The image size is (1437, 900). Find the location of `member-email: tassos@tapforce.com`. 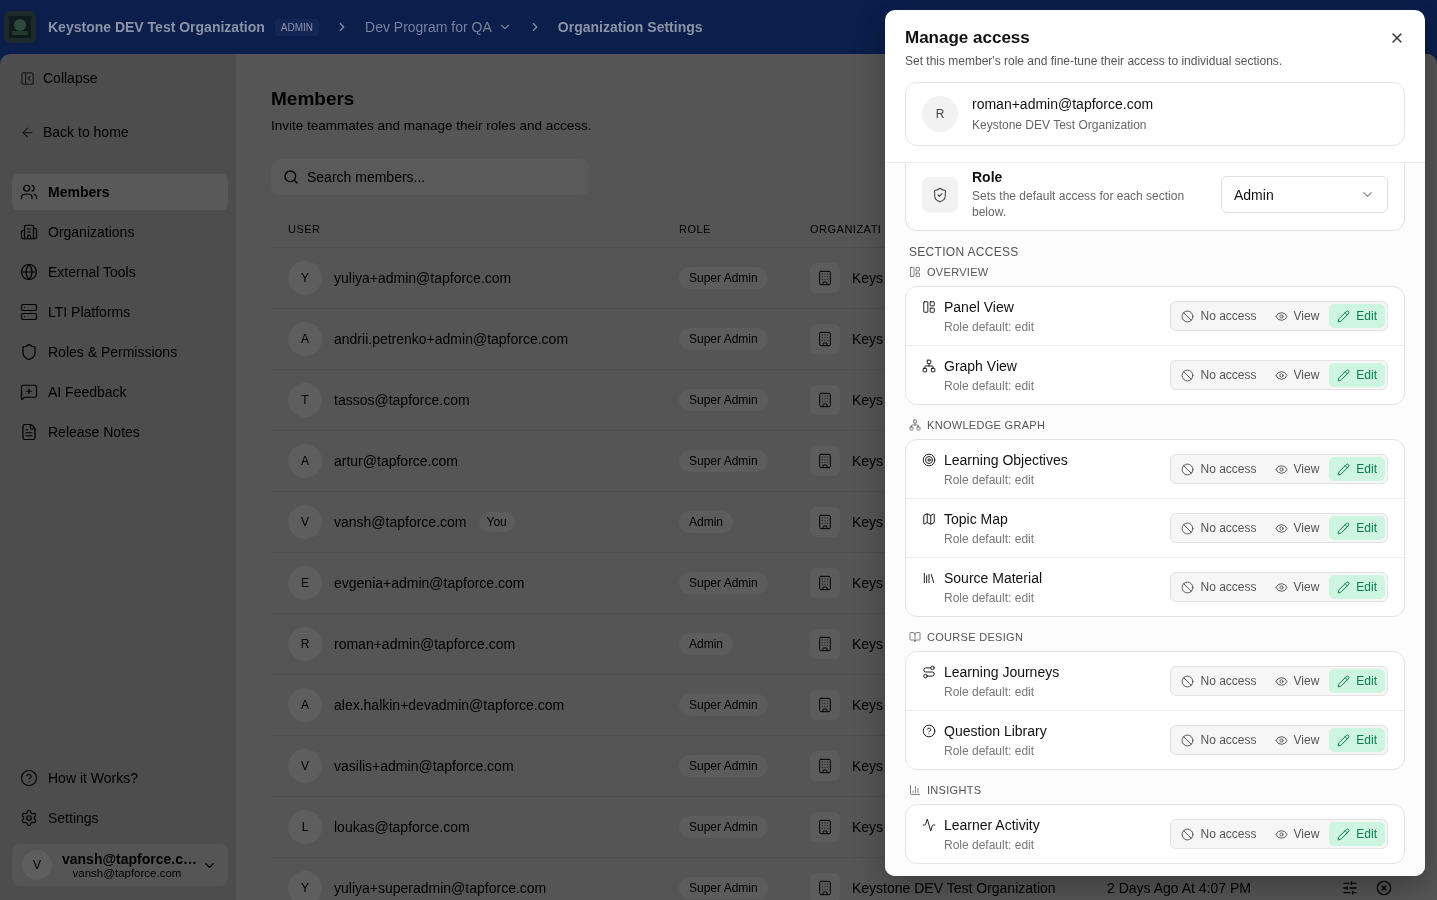

member-email: tassos@tapforce.com is located at coordinates (402, 400).